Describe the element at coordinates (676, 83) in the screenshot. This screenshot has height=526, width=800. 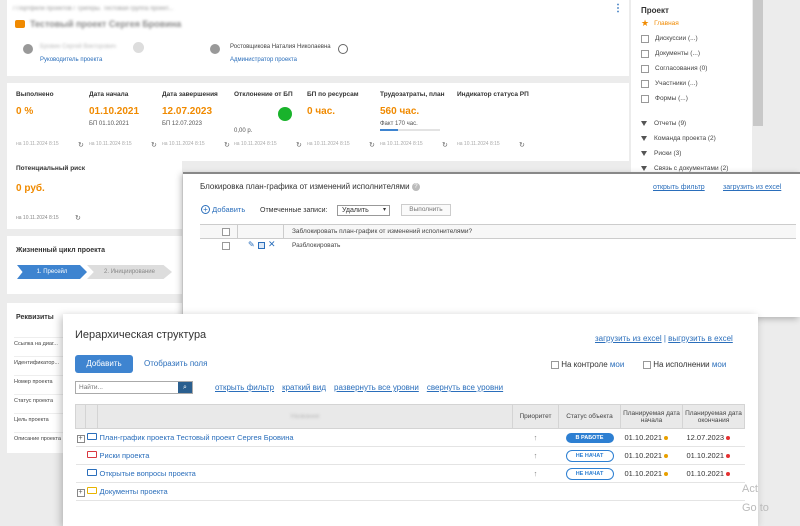
I see `sidebar-item-label: Участники (...)` at that location.